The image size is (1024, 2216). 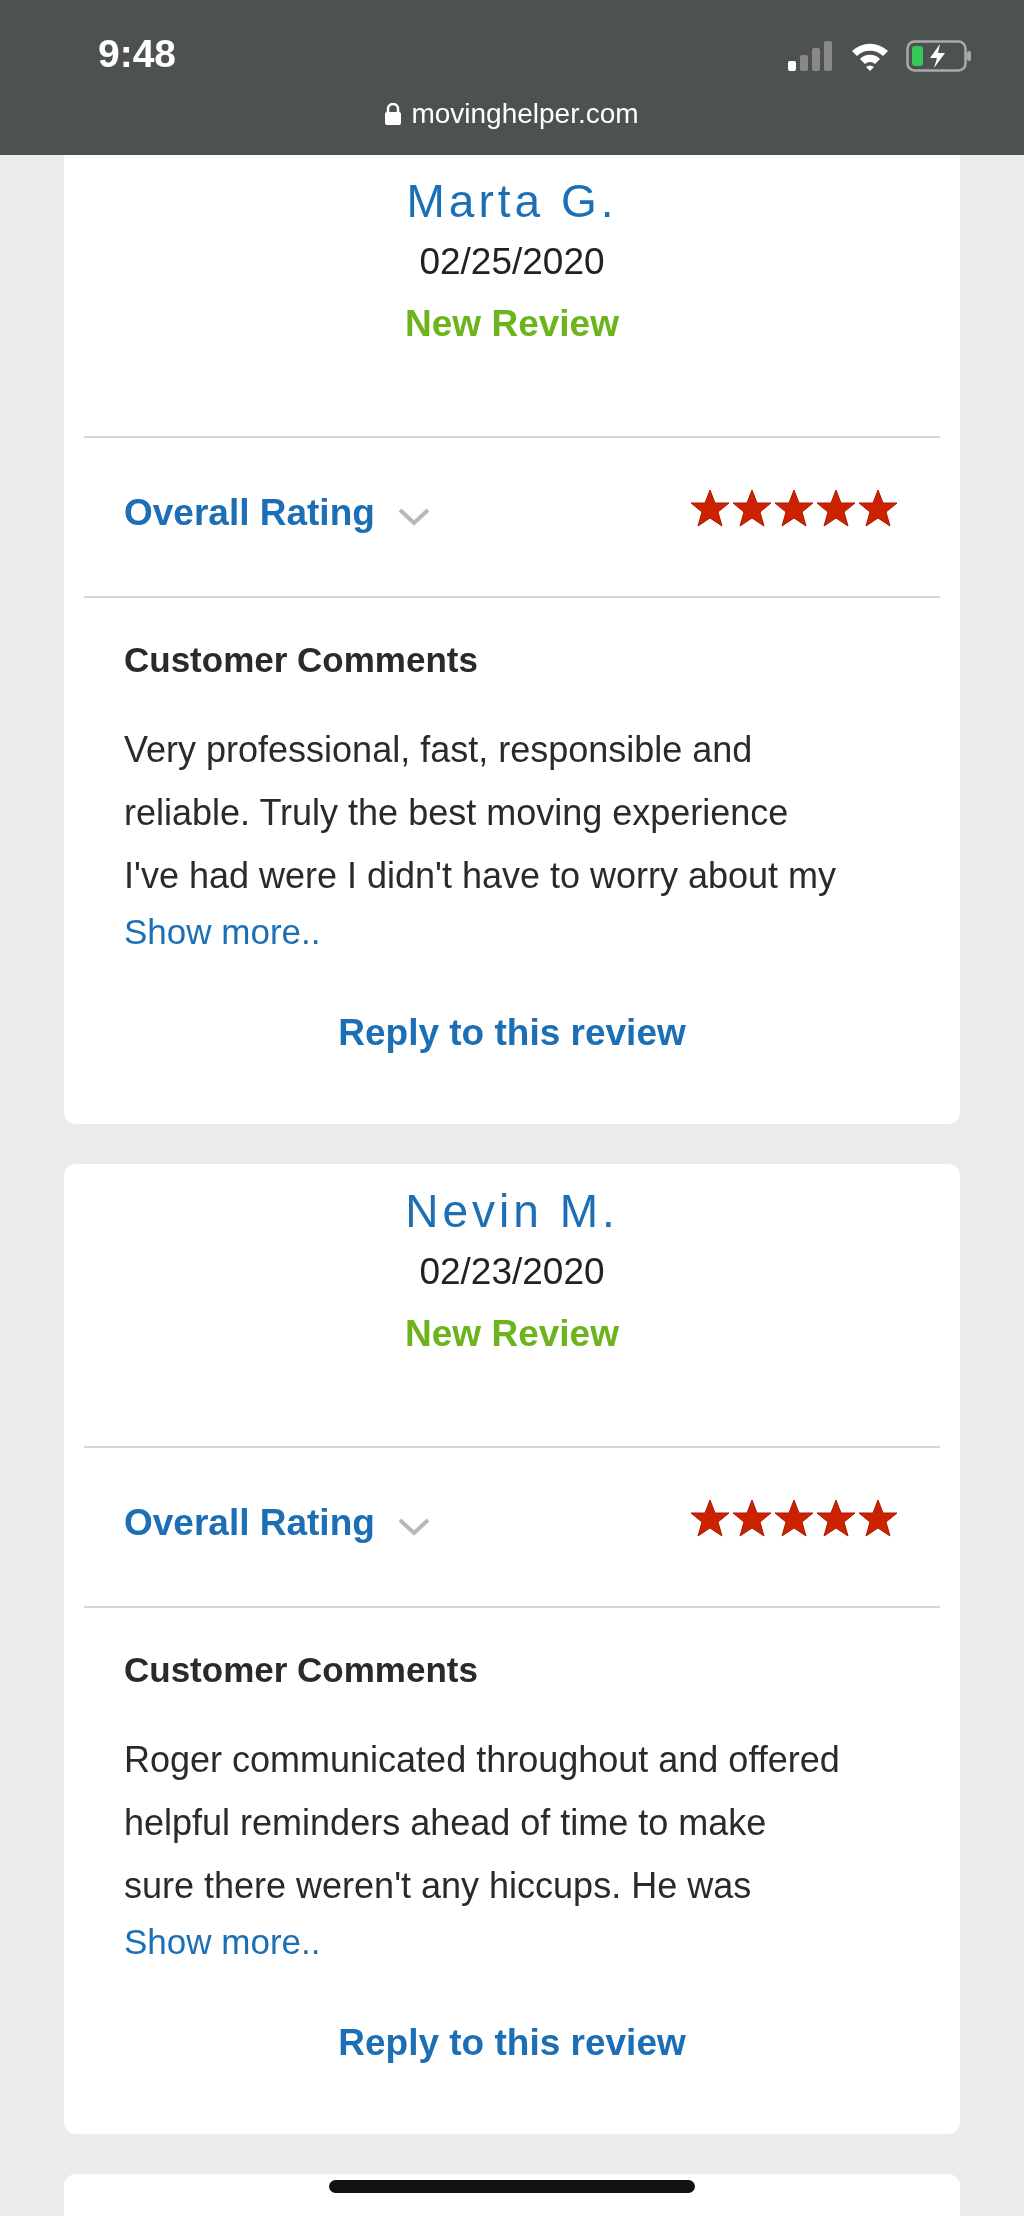 I want to click on reviewer-name: Marta G., so click(x=512, y=201).